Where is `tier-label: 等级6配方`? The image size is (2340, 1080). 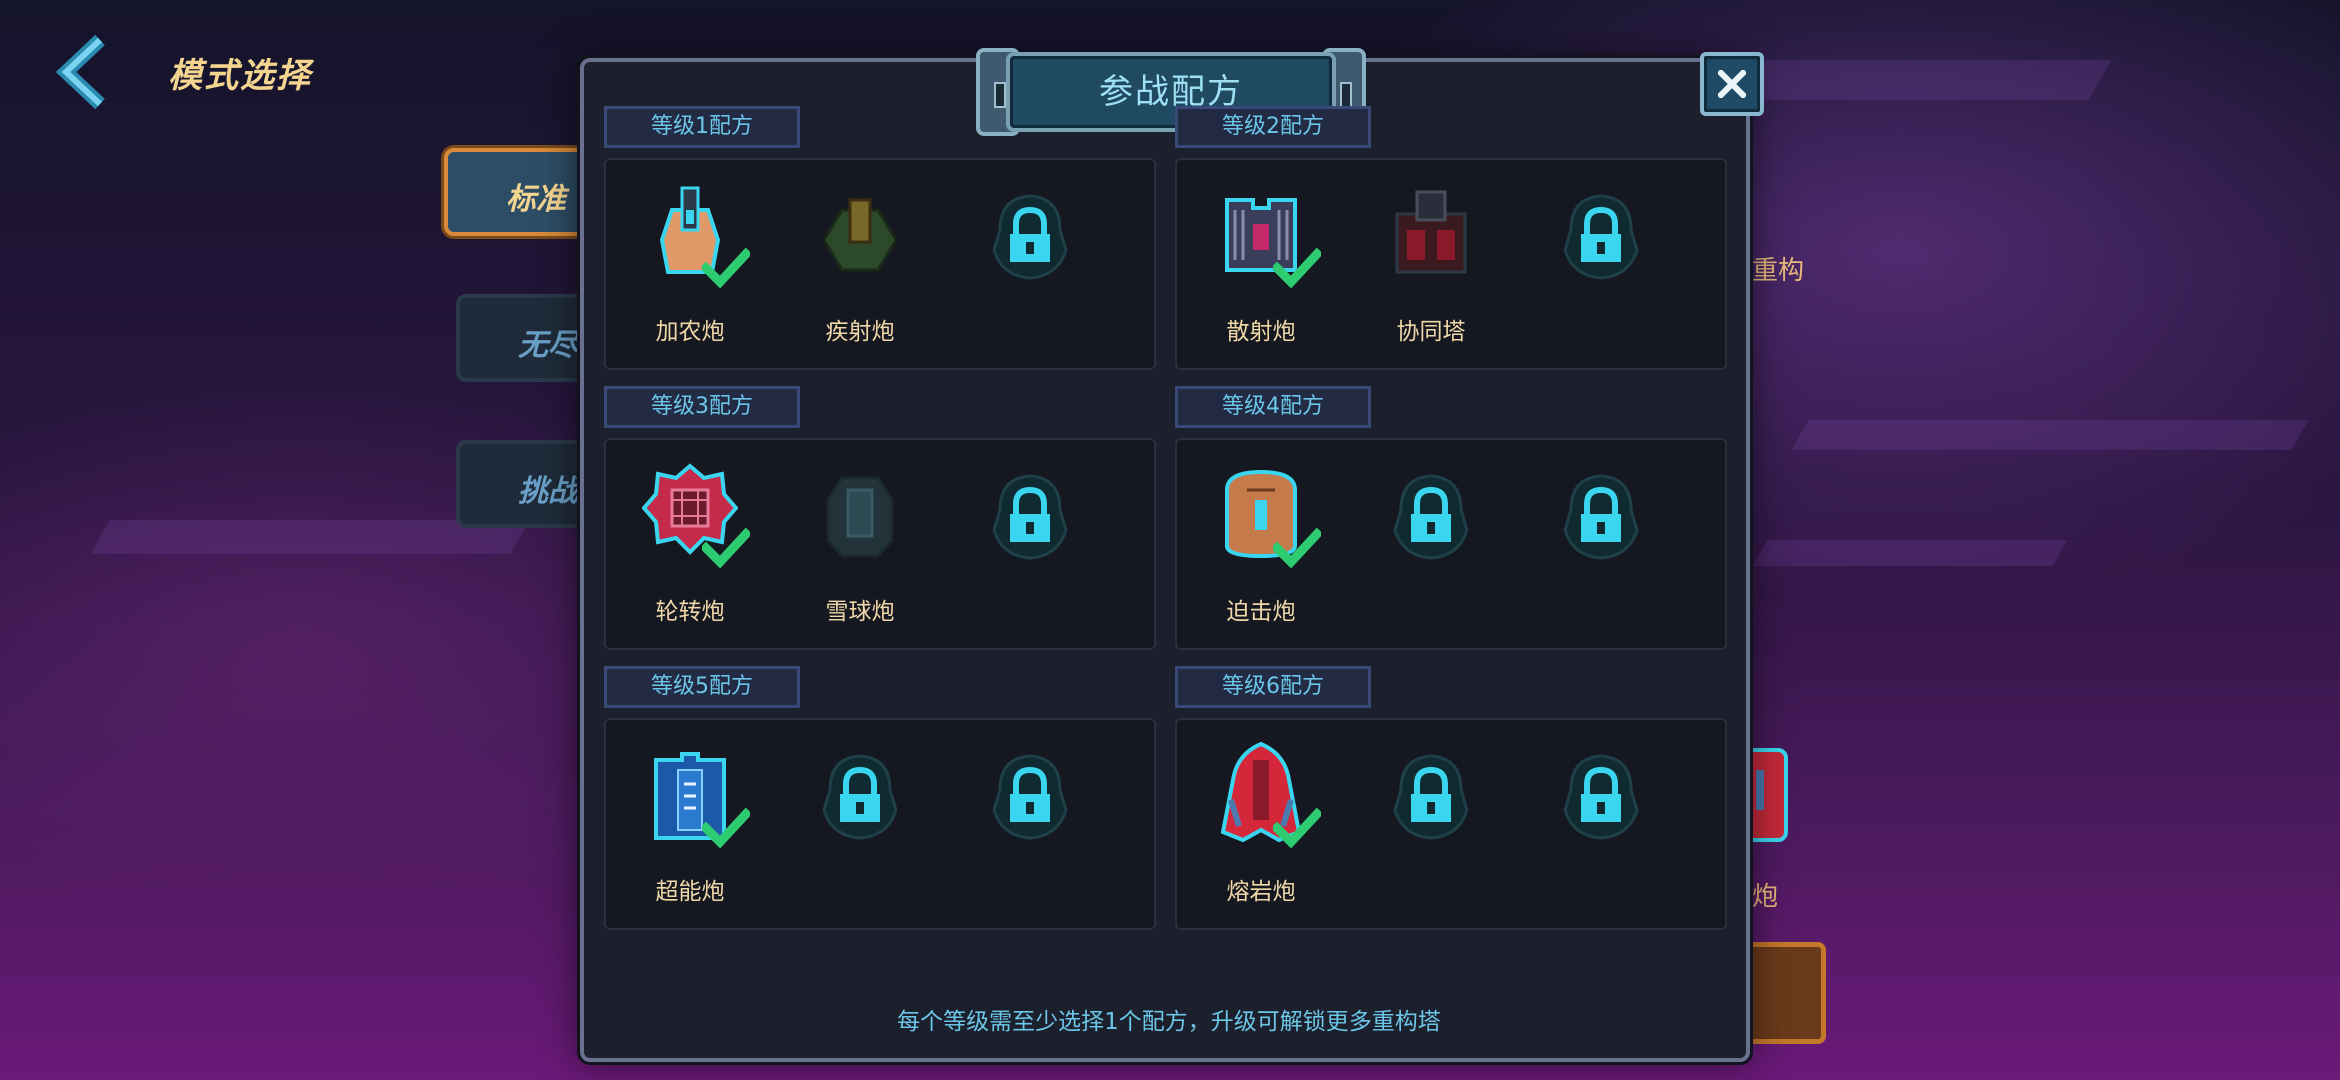
tier-label: 等级6配方 is located at coordinates (1273, 687).